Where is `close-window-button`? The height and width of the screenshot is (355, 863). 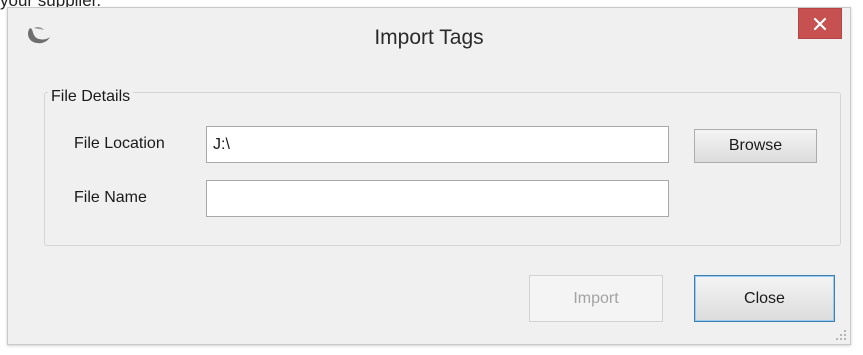
close-window-button is located at coordinates (820, 23).